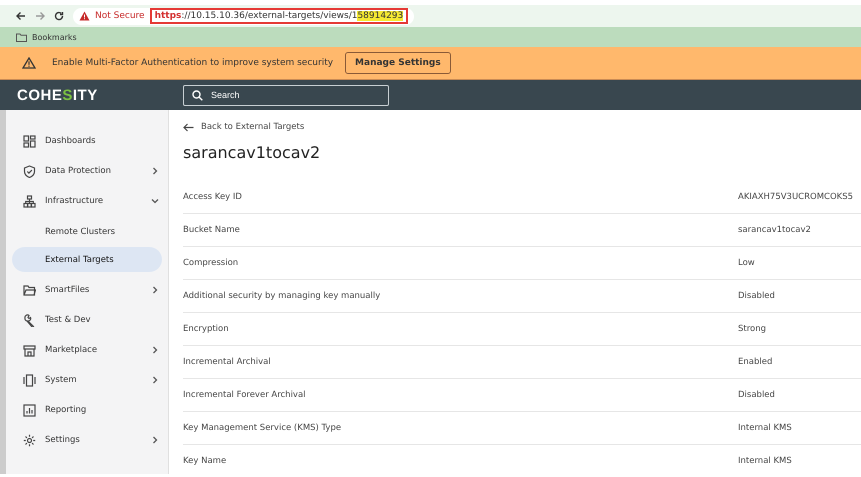  I want to click on nav-item: Test & Dev, so click(87, 320).